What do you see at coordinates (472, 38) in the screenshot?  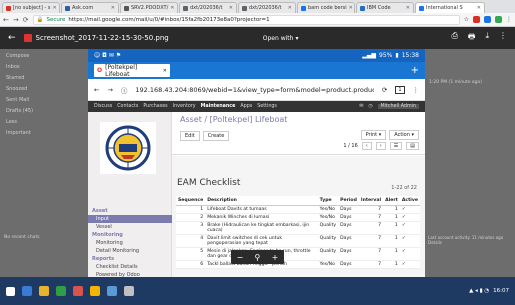 I see `print-icon: 🖶` at bounding box center [472, 38].